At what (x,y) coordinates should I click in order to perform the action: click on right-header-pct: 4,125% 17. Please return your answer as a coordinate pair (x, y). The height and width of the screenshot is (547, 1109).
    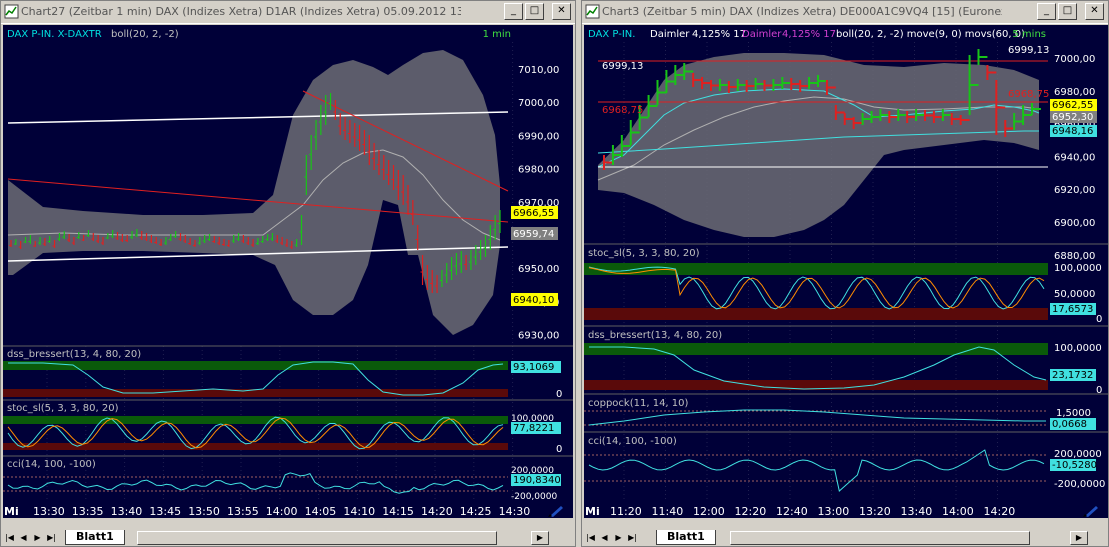
    Looking at the image, I should click on (719, 34).